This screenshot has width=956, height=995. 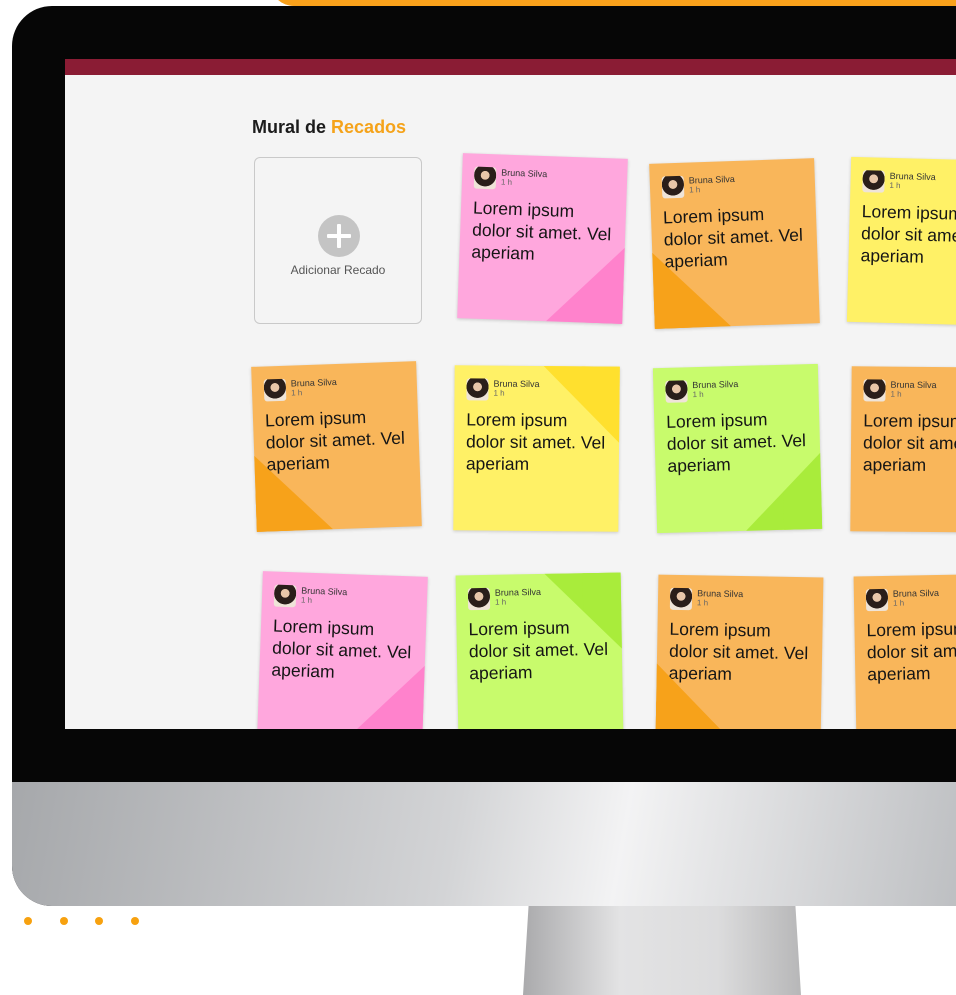 What do you see at coordinates (338, 270) in the screenshot?
I see `add-note-label: Adicionar Recado` at bounding box center [338, 270].